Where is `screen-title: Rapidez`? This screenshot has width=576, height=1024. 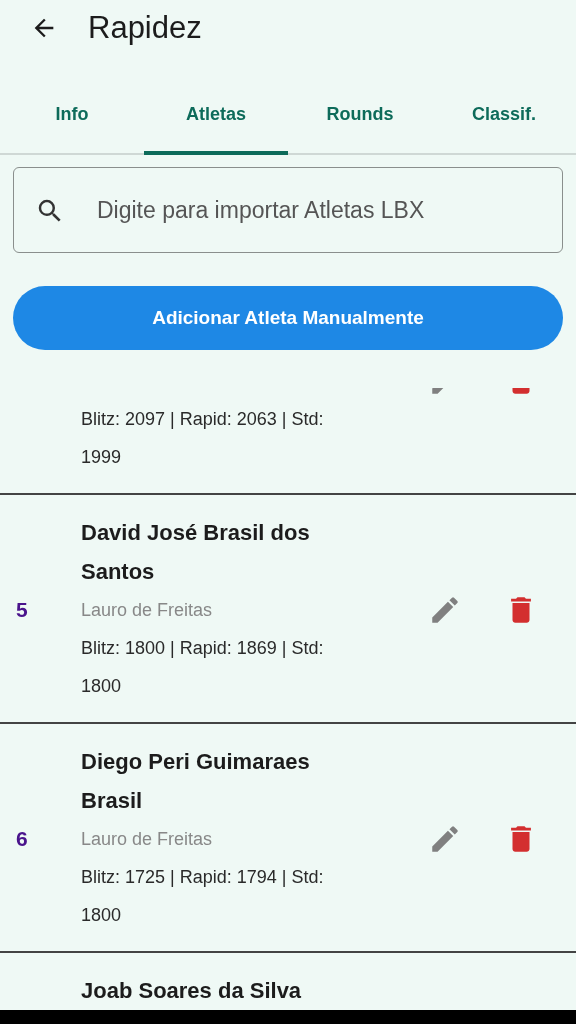 screen-title: Rapidez is located at coordinates (145, 27).